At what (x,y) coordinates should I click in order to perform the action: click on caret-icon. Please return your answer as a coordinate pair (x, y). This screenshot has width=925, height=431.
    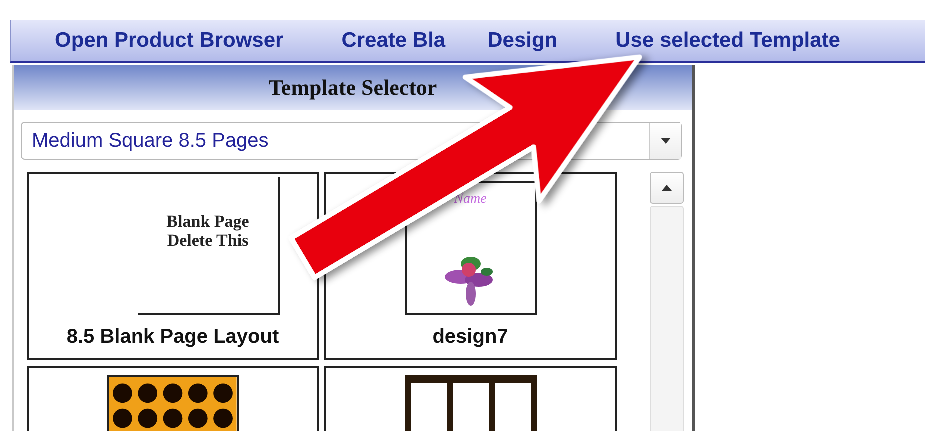
    Looking at the image, I should click on (665, 141).